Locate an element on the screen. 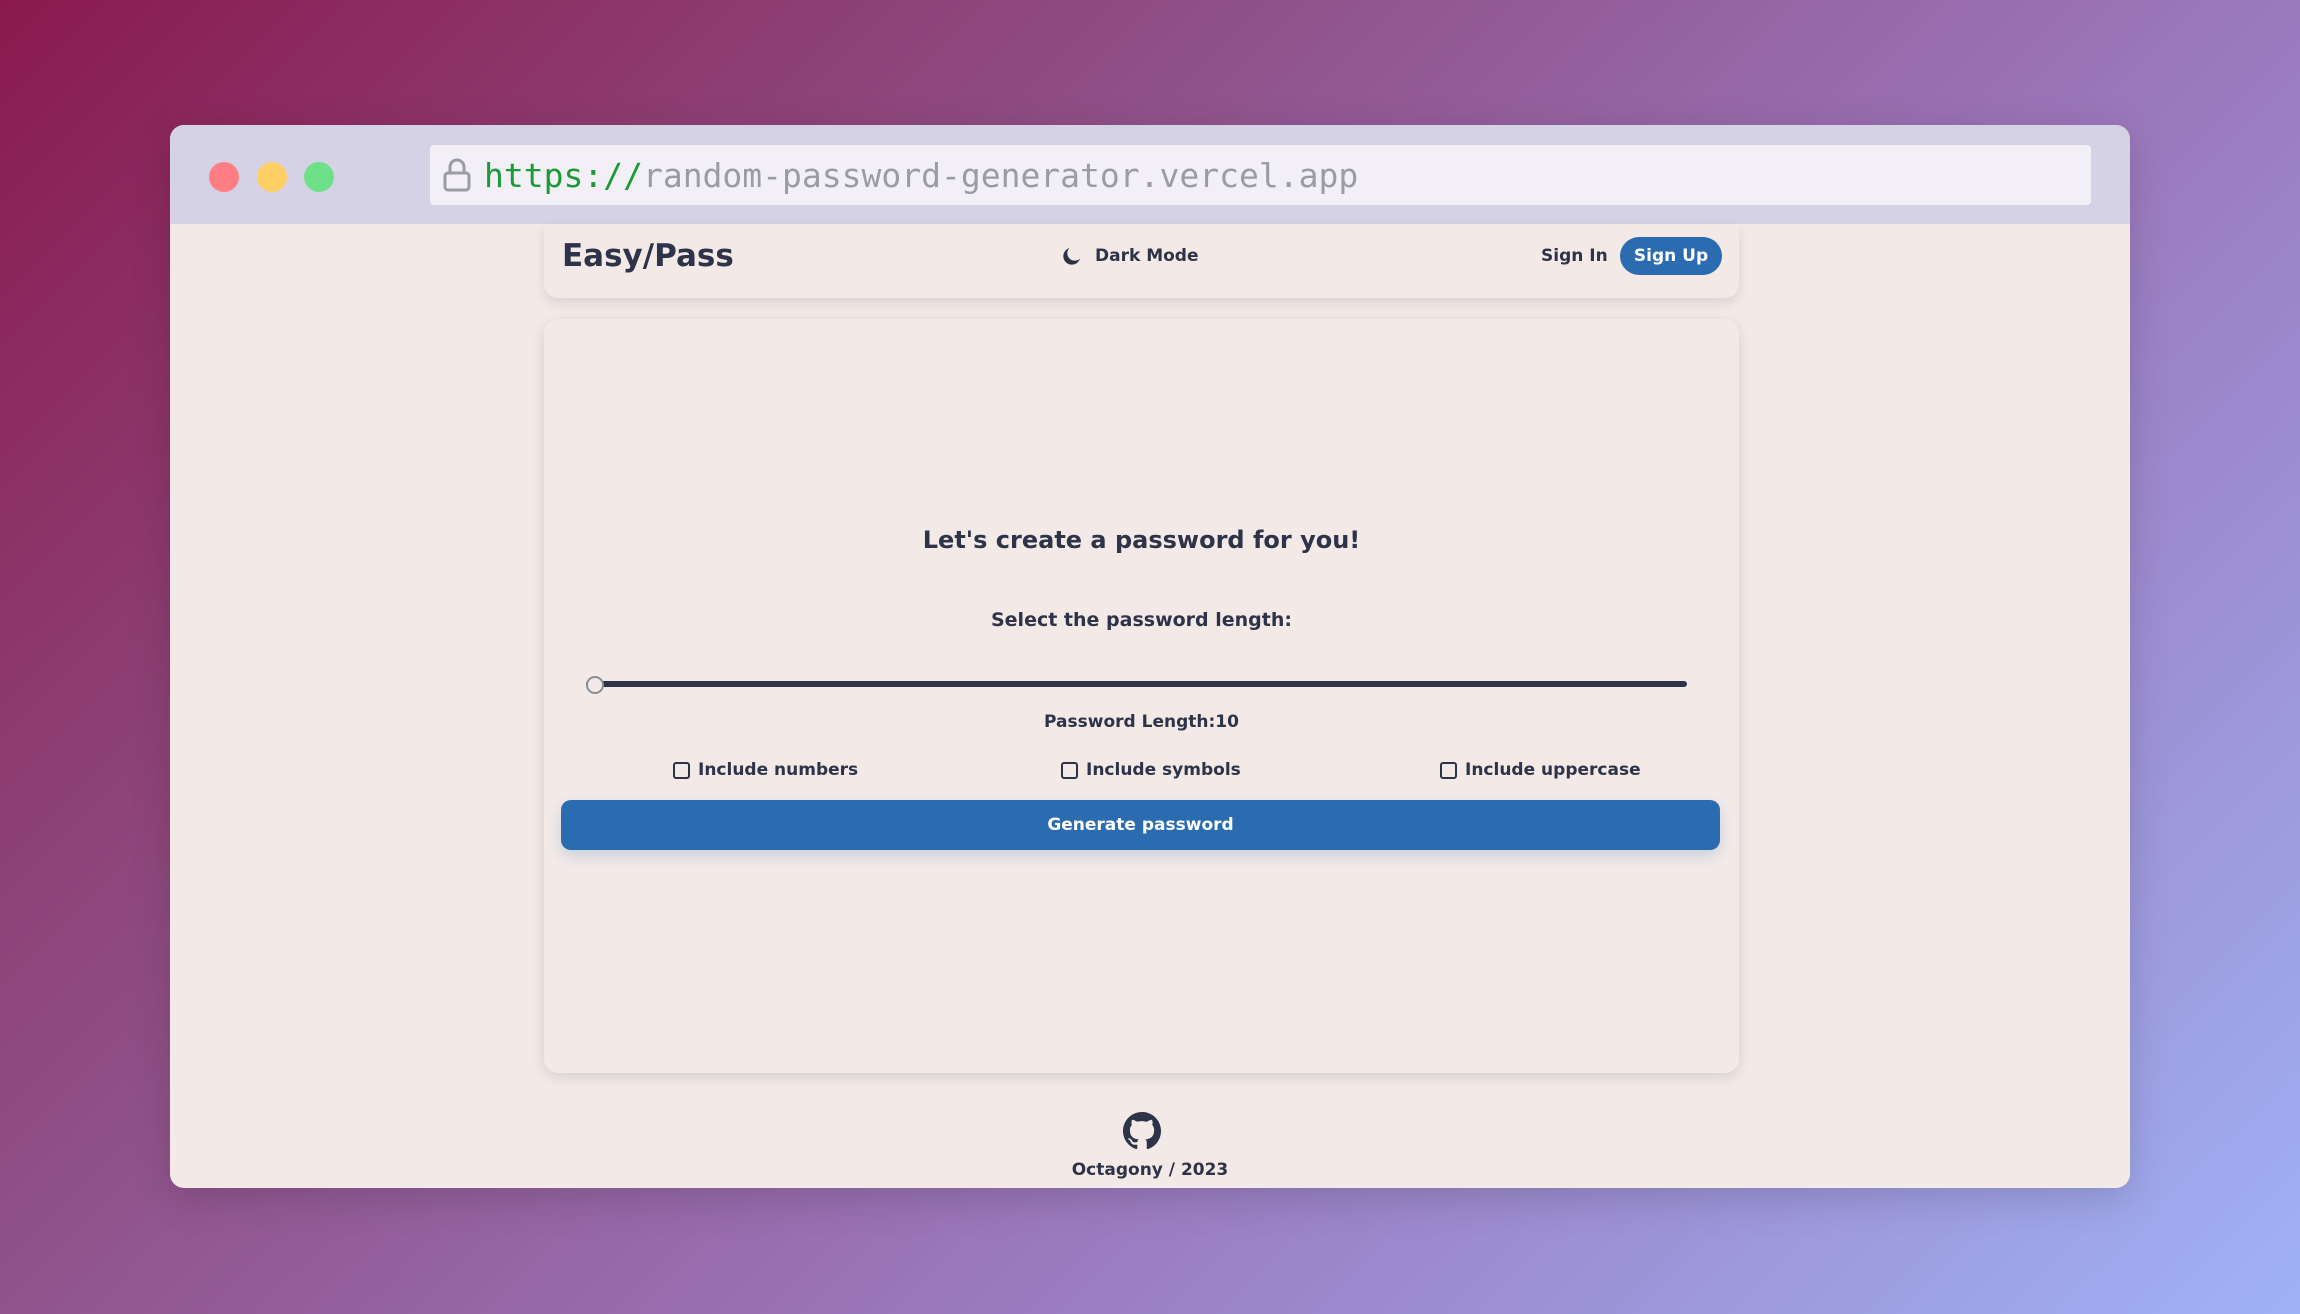 This screenshot has width=2300, height=1314. include-symbols-label: Include symbols is located at coordinates (1163, 770).